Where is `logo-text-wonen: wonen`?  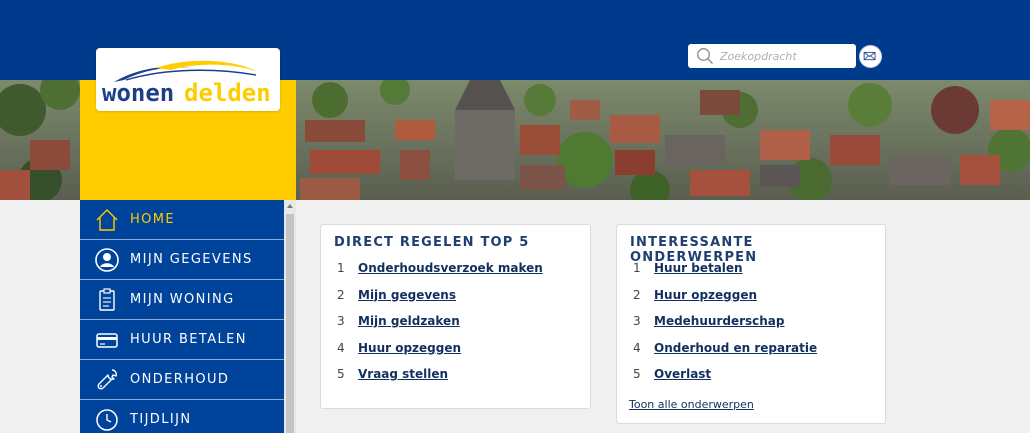 logo-text-wonen: wonen is located at coordinates (138, 93).